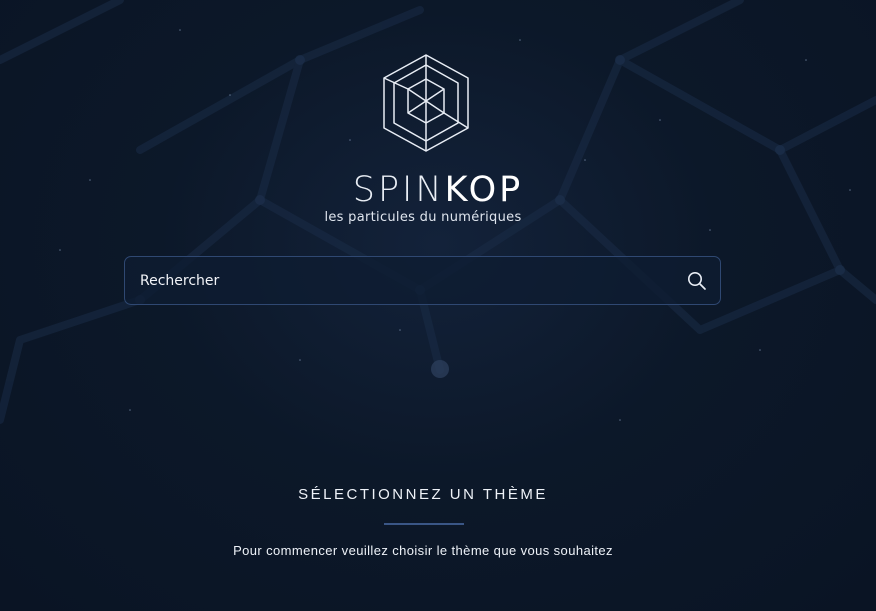 The height and width of the screenshot is (611, 876). I want to click on brand-name-bold: KOP, so click(484, 190).